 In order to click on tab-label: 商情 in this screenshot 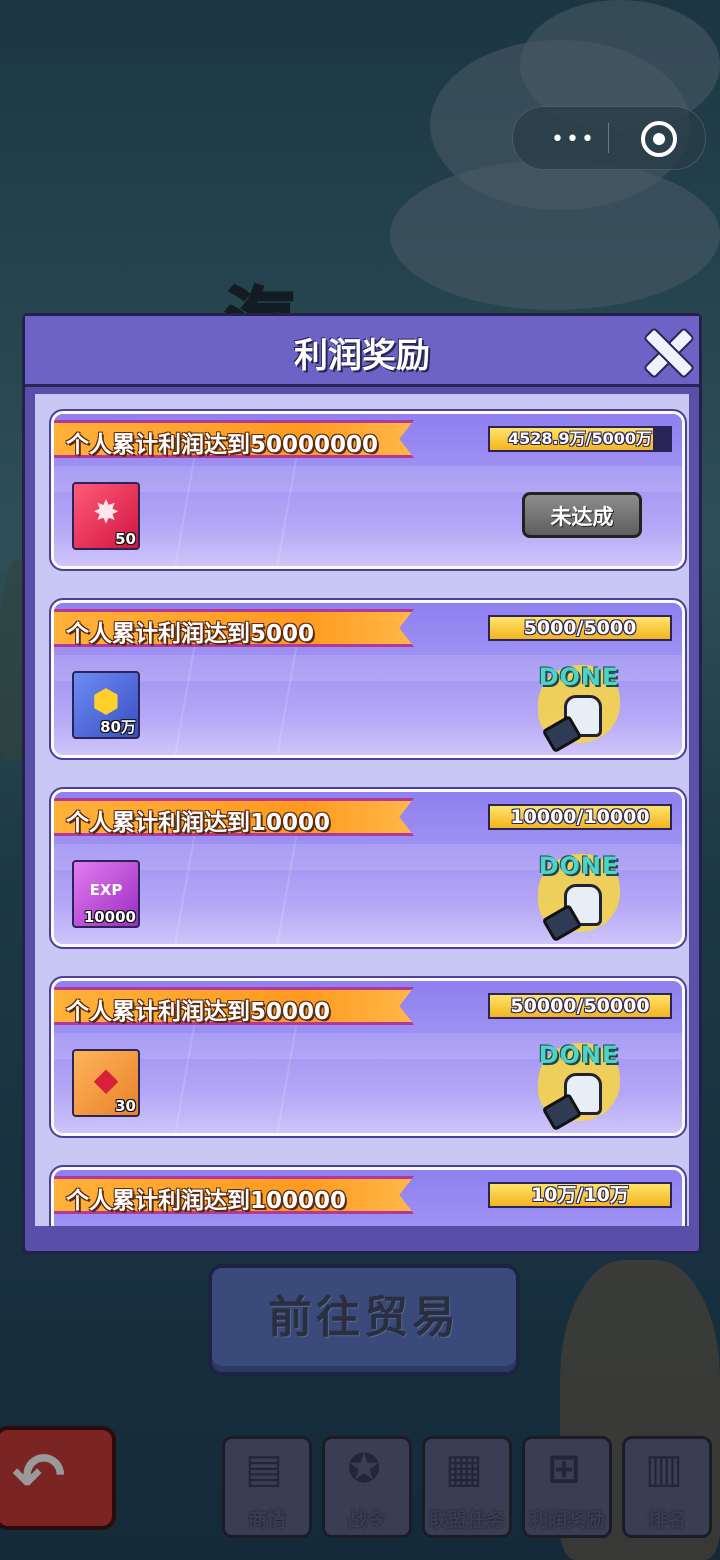, I will do `click(266, 1520)`.